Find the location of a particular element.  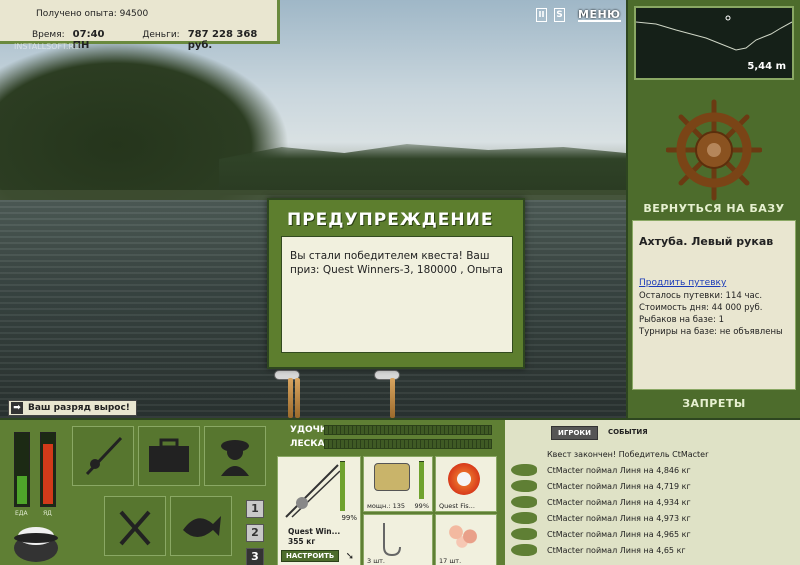

hook-icon is located at coordinates (392, 540).